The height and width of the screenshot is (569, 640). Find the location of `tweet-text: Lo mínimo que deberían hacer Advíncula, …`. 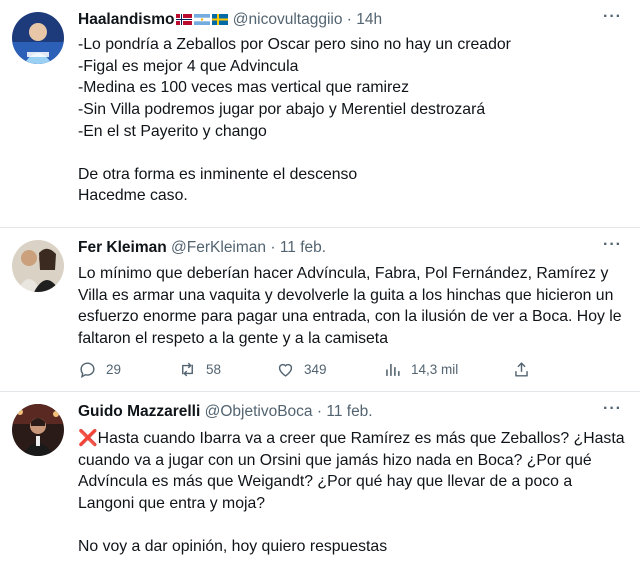

tweet-text: Lo mínimo que deberían hacer Advíncula, … is located at coordinates (355, 306).